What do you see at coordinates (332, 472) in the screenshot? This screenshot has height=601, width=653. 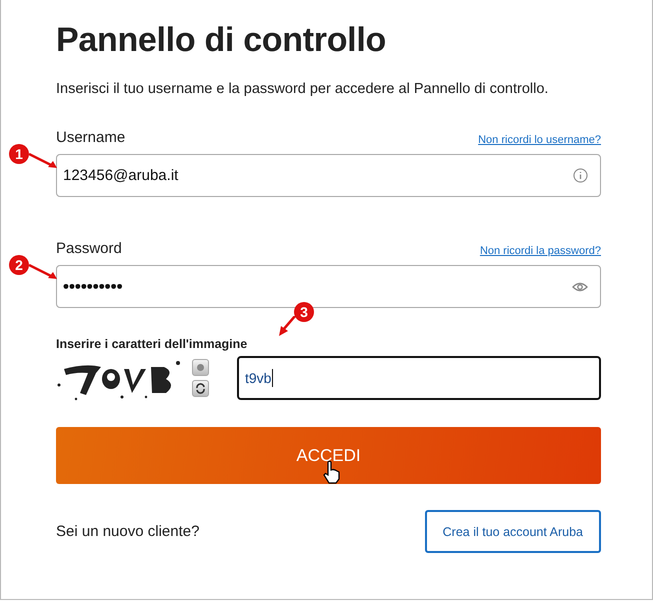 I see `hand-cursor-icon` at bounding box center [332, 472].